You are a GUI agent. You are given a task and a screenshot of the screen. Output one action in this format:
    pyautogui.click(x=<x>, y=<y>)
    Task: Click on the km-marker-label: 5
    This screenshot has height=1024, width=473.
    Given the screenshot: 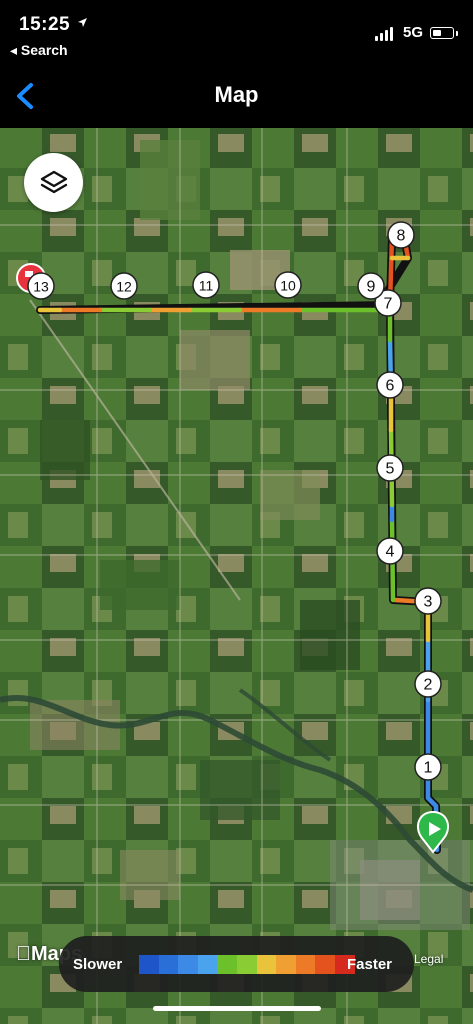 What is the action you would take?
    pyautogui.click(x=390, y=469)
    